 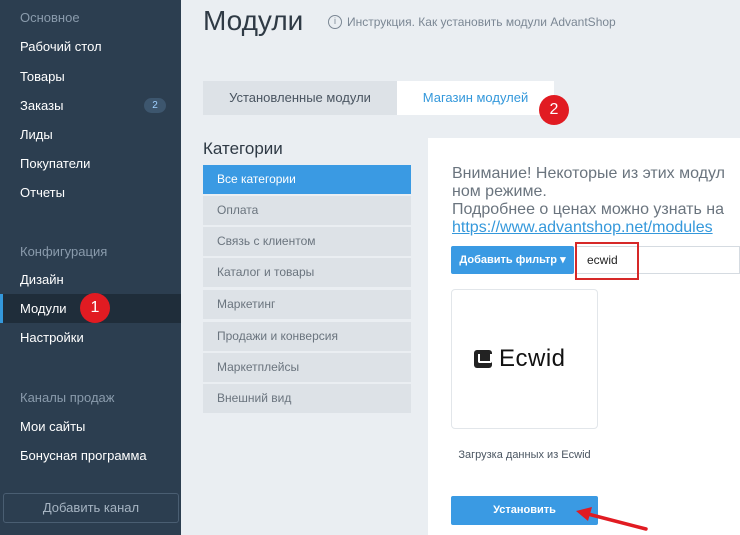 What do you see at coordinates (91, 508) in the screenshot?
I see `add-channel-button: Добавить канал` at bounding box center [91, 508].